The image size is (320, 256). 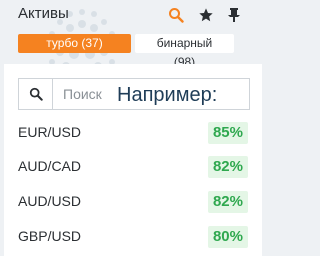 What do you see at coordinates (184, 51) in the screenshot?
I see `tab-binary: бинарный (98)` at bounding box center [184, 51].